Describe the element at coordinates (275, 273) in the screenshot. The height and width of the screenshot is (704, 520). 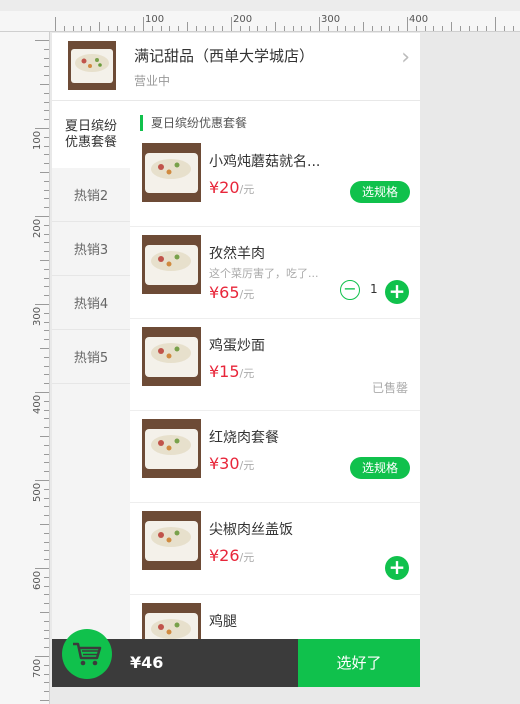
I see `list-item: 孜然羊肉 这个菜厉害了，吃了... ¥65/元 − 1 +` at that location.